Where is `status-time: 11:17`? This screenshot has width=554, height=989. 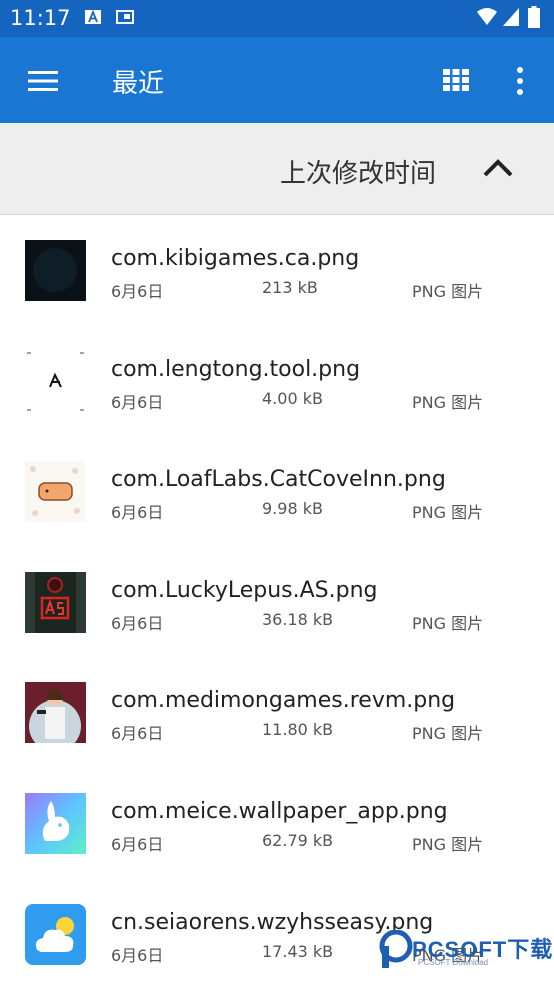
status-time: 11:17 is located at coordinates (40, 18).